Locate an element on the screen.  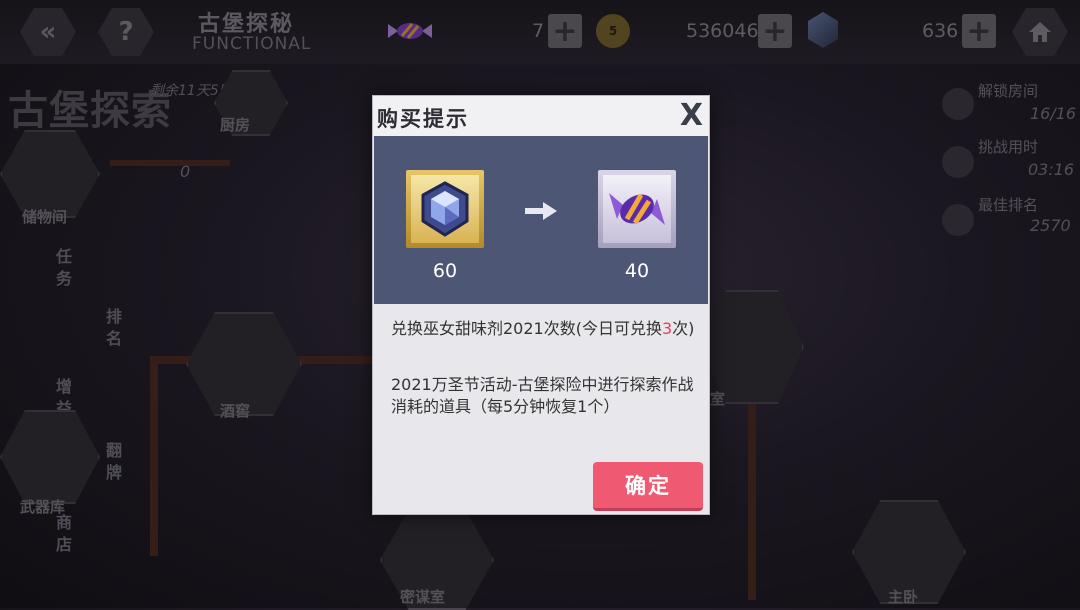
add-candy-button: + is located at coordinates (565, 31).